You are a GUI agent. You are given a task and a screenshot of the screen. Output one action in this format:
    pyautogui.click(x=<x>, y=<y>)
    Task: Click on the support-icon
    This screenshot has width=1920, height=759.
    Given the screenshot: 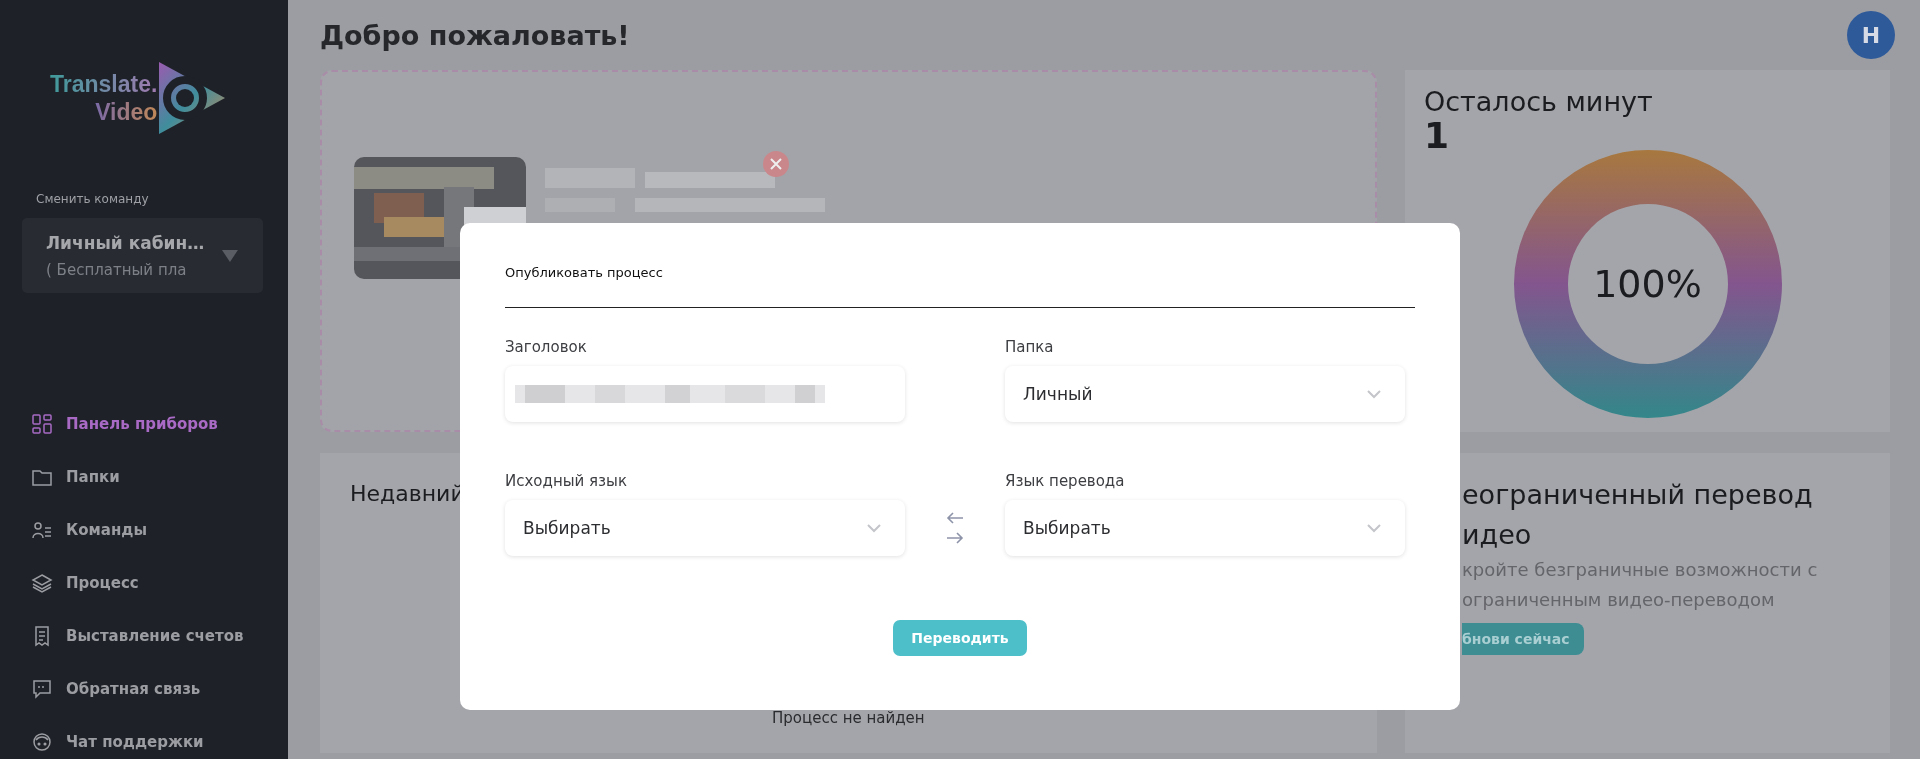 What is the action you would take?
    pyautogui.click(x=42, y=742)
    